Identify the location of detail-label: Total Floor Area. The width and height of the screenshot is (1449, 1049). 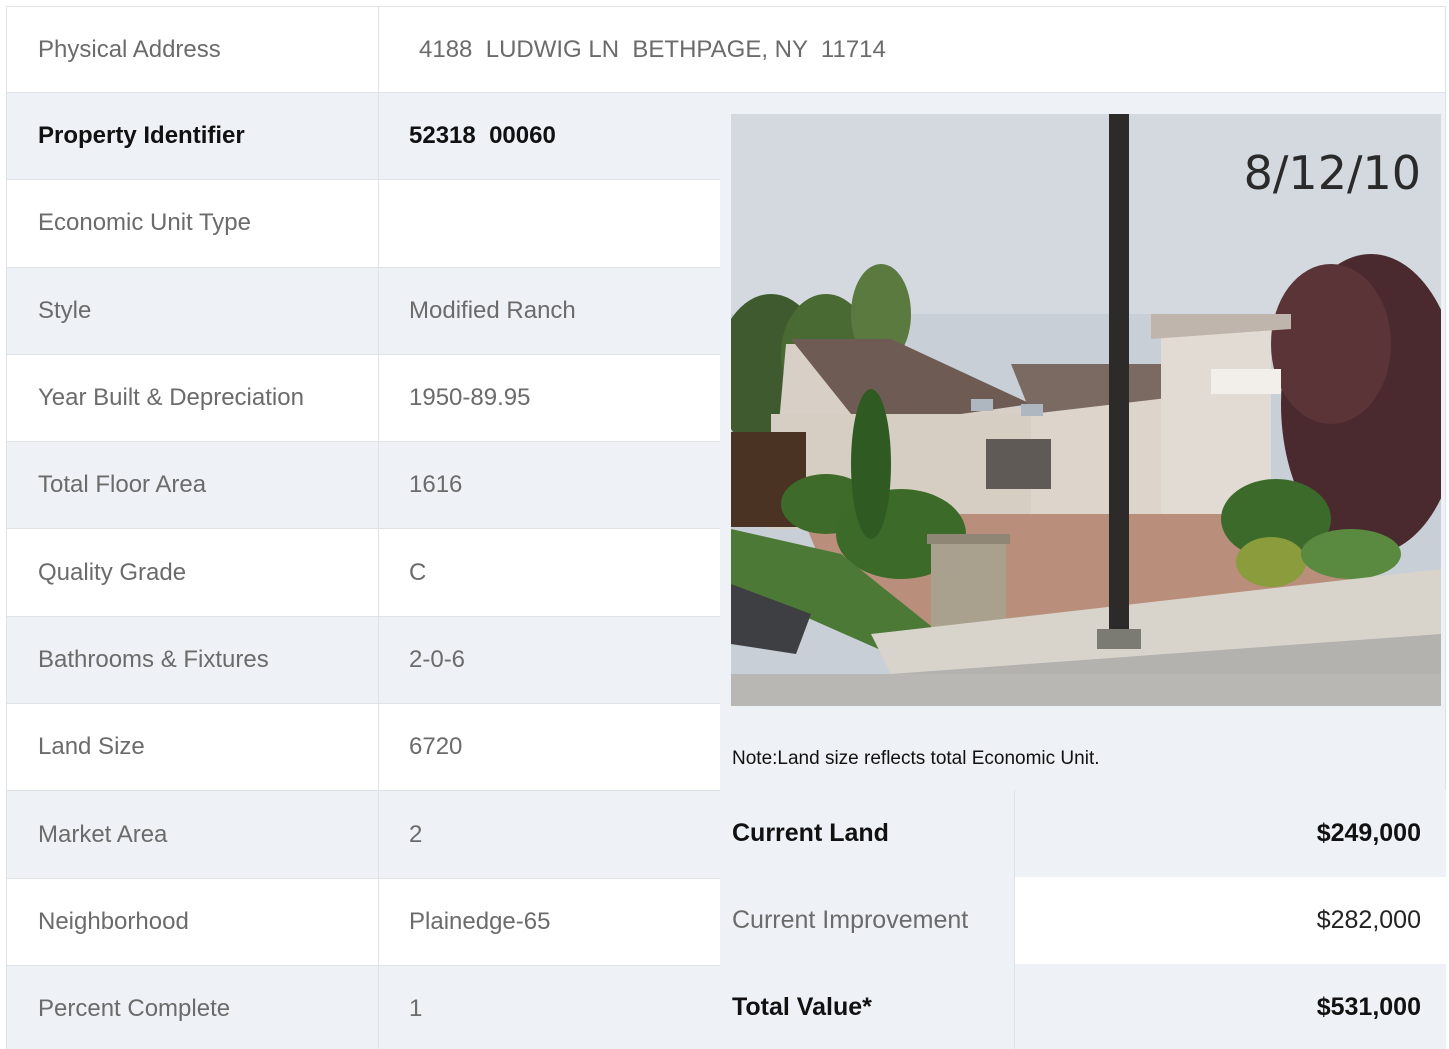
(193, 485).